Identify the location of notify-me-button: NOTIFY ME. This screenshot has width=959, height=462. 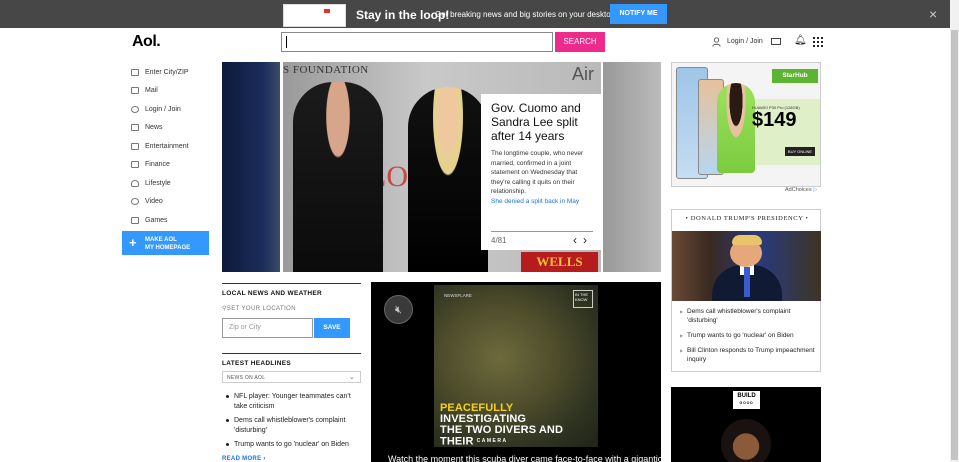
(638, 14).